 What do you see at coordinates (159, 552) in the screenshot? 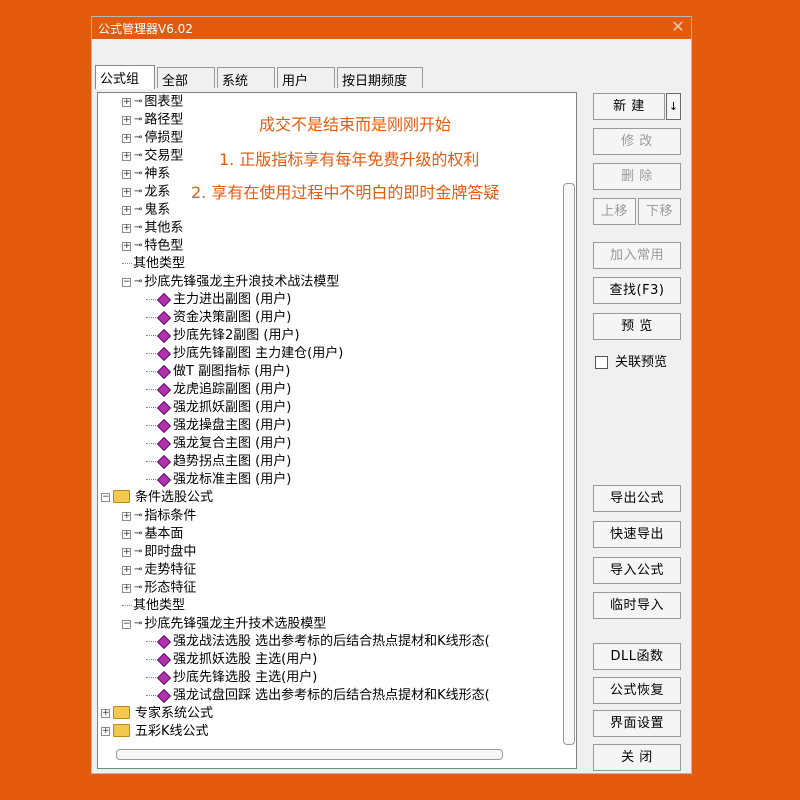
I see `tree-item: + ⊸ 即时盘中` at bounding box center [159, 552].